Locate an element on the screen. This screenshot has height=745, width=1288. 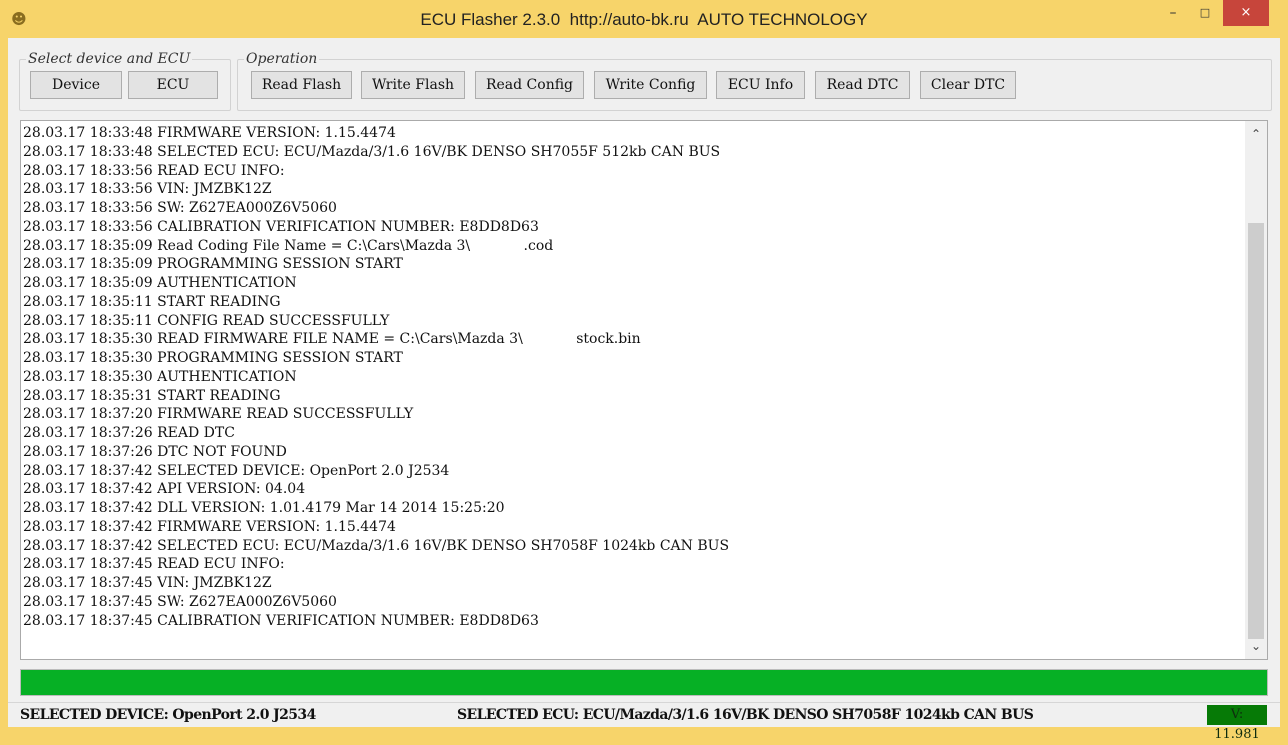
read-flash-button: Read Flash is located at coordinates (301, 85).